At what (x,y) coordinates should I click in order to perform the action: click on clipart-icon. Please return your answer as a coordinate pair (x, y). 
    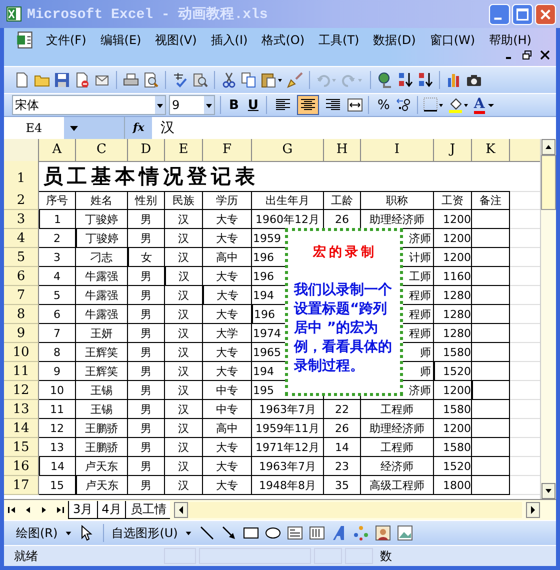
    Looking at the image, I should click on (382, 533).